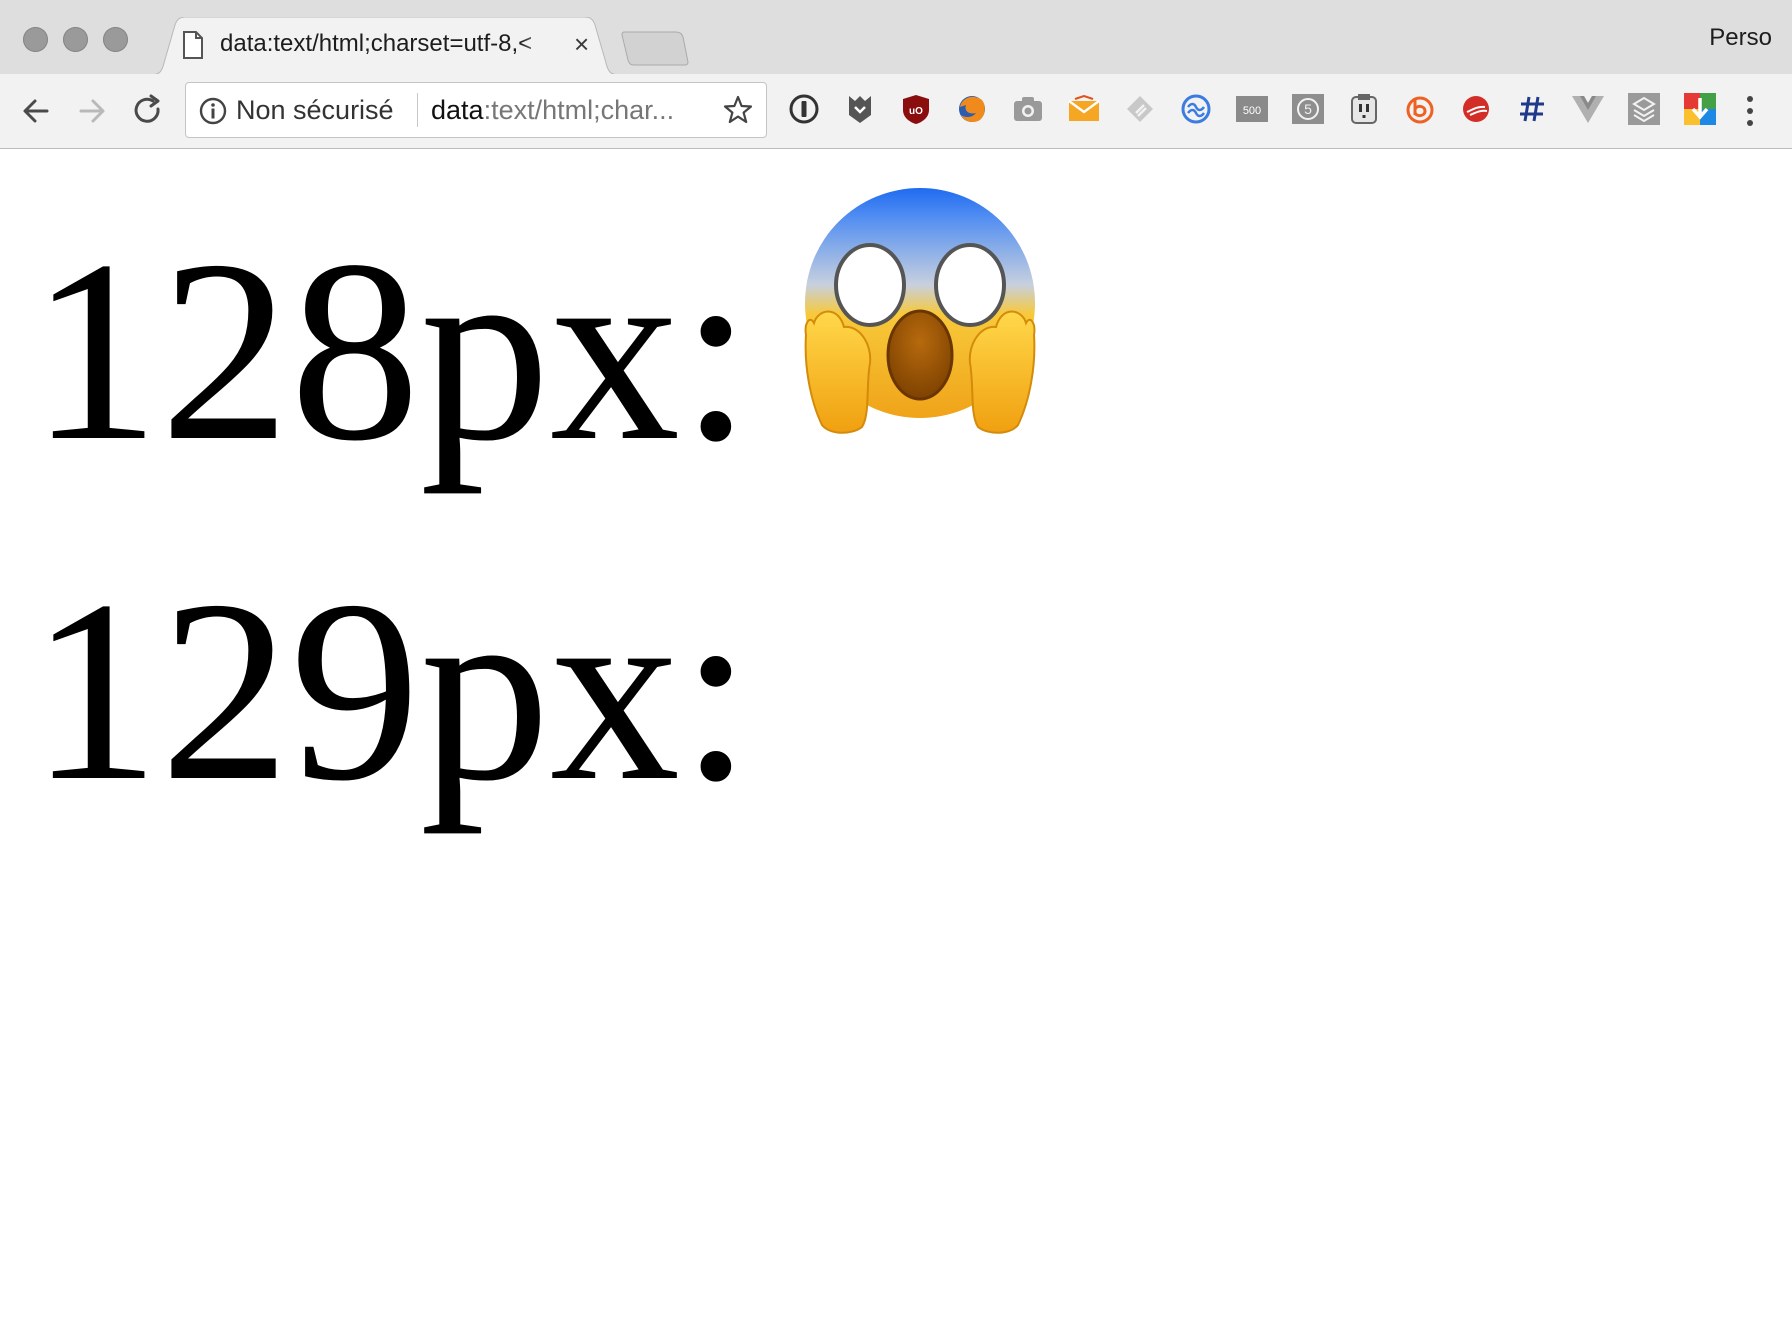 This screenshot has height=1322, width=1792. I want to click on svg-text: 500, so click(1252, 111).